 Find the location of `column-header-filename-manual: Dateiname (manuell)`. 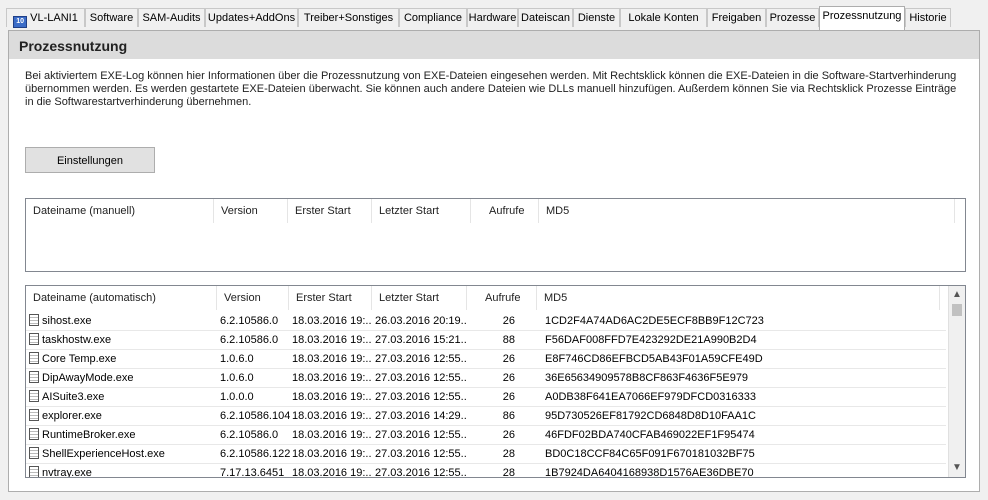

column-header-filename-manual: Dateiname (manuell) is located at coordinates (120, 211).